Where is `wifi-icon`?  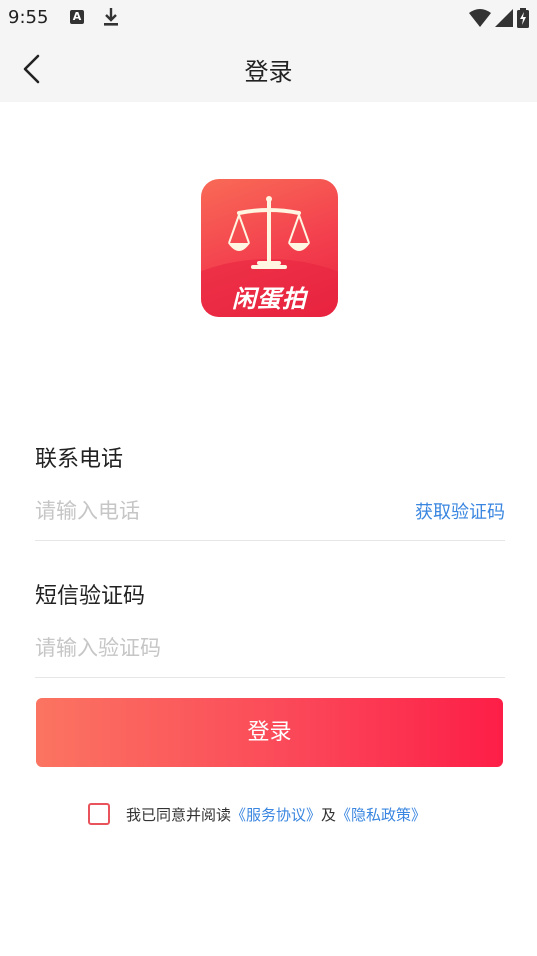
wifi-icon is located at coordinates (480, 18).